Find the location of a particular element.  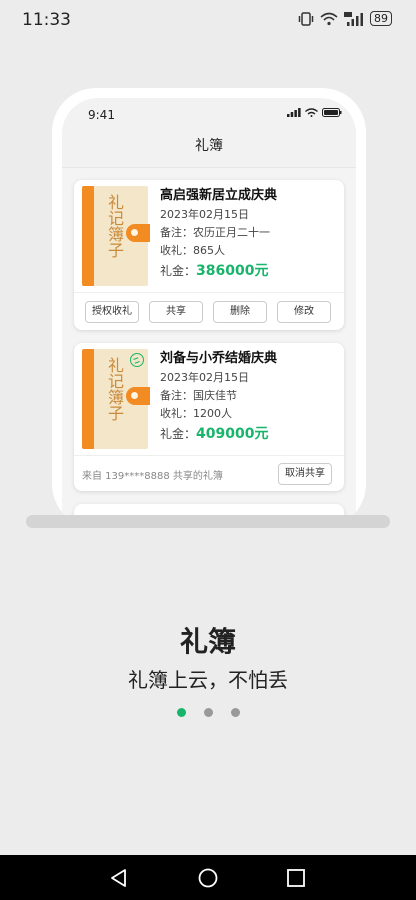

card-title: 高启强新居立成庆典 is located at coordinates (219, 195).